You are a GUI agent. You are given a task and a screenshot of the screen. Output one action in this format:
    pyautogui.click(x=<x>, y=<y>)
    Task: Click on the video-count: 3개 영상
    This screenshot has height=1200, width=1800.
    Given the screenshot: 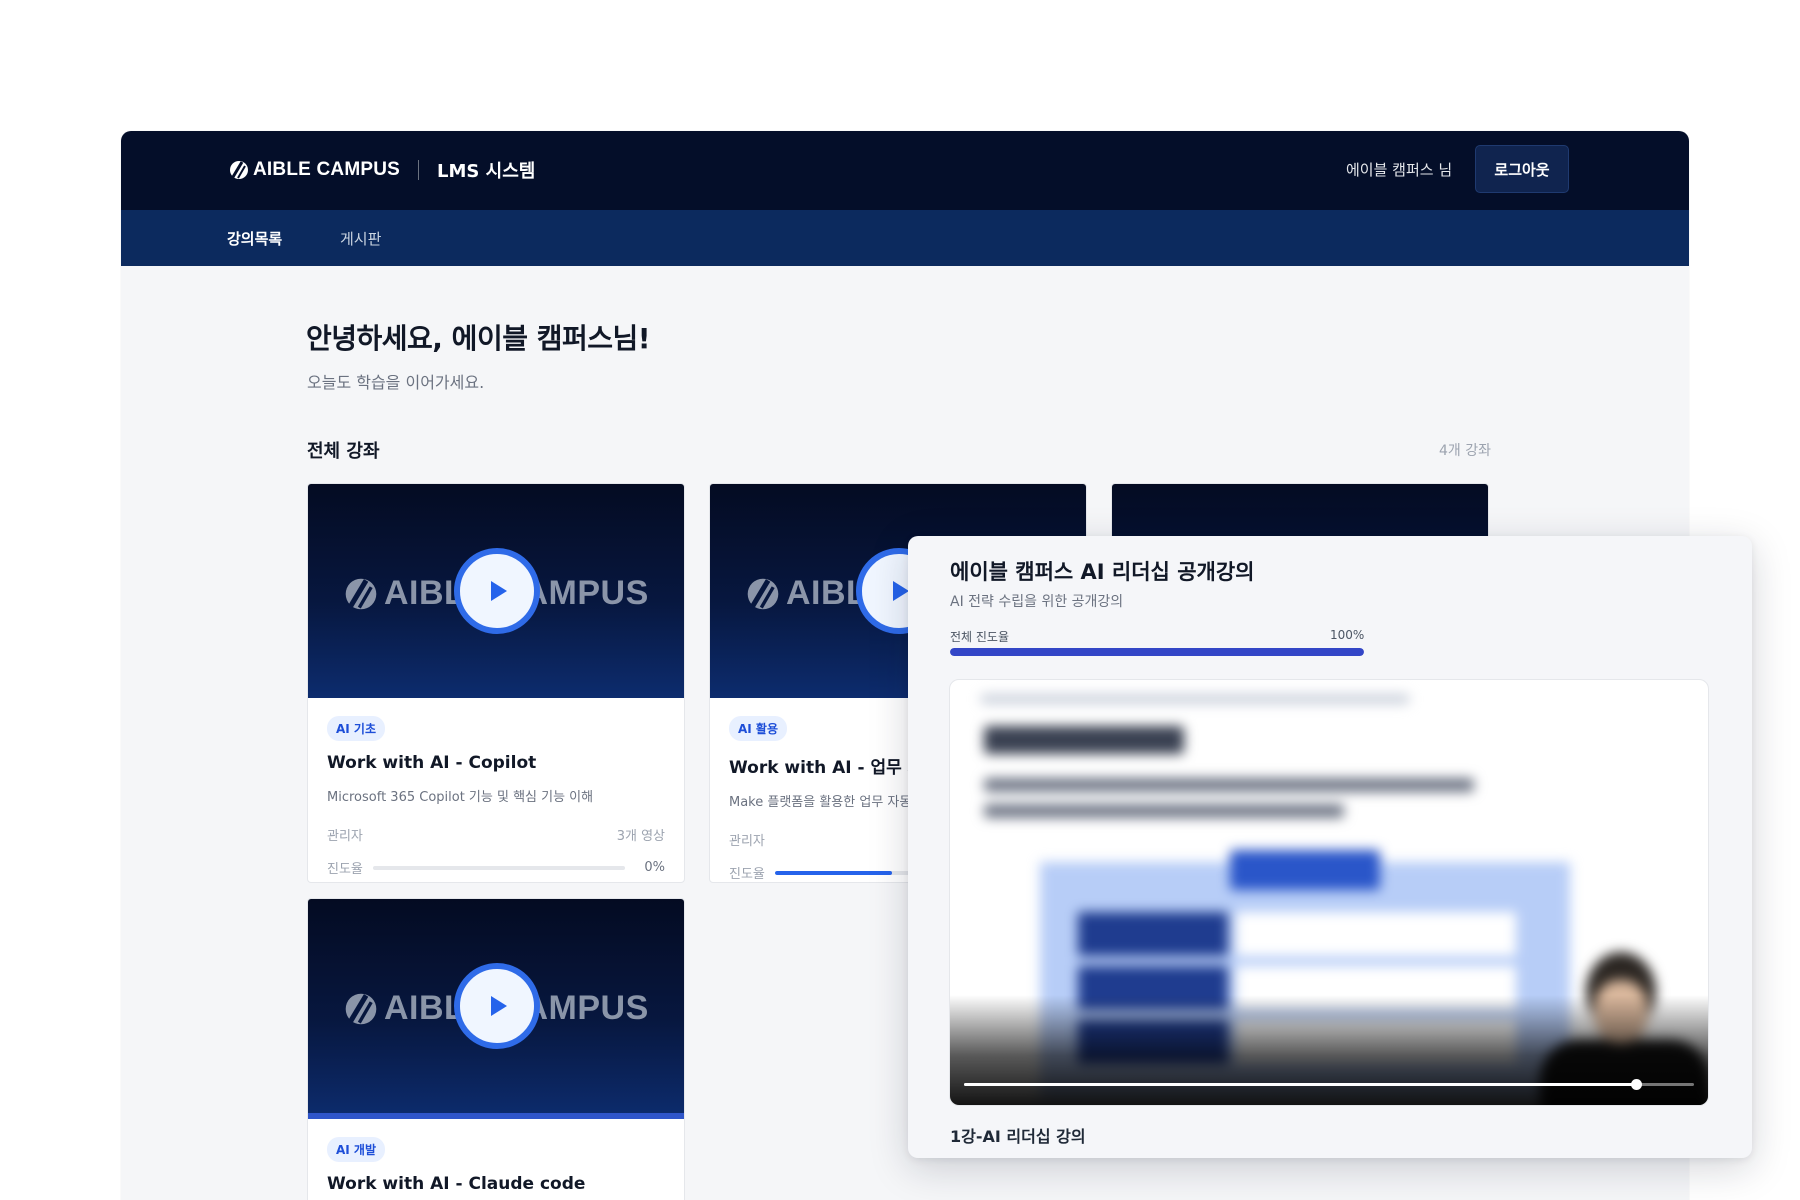 What is the action you would take?
    pyautogui.click(x=640, y=836)
    